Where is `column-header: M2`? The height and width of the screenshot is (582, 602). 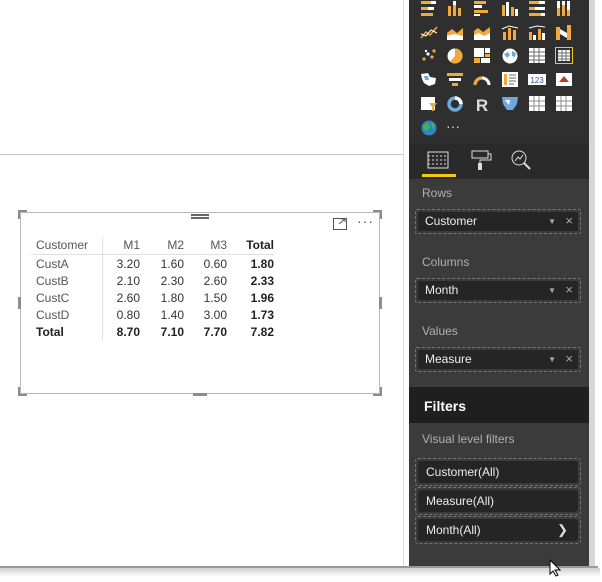 column-header: M2 is located at coordinates (162, 246).